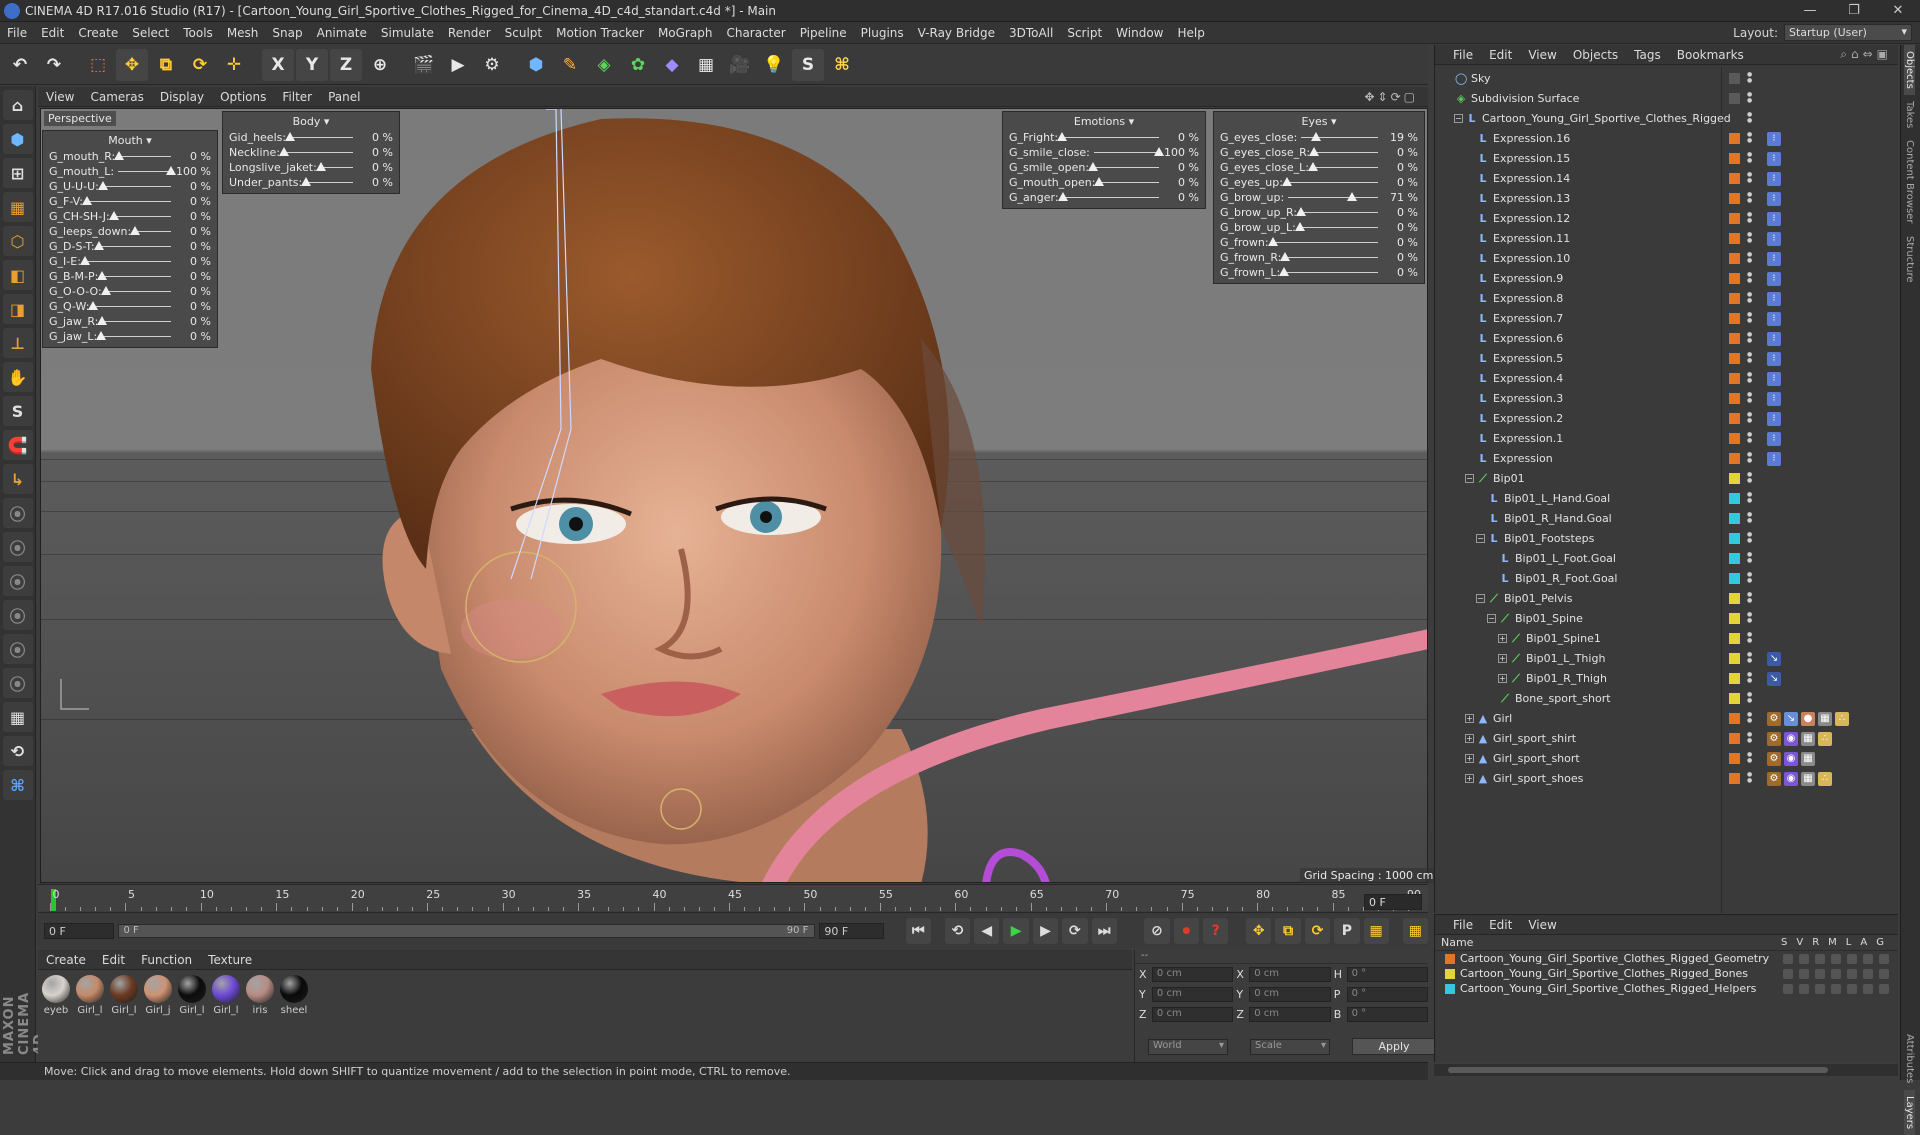 The width and height of the screenshot is (1920, 1135). Describe the element at coordinates (458, 65) in the screenshot. I see `render-picture-viewer-button: ▶` at that location.